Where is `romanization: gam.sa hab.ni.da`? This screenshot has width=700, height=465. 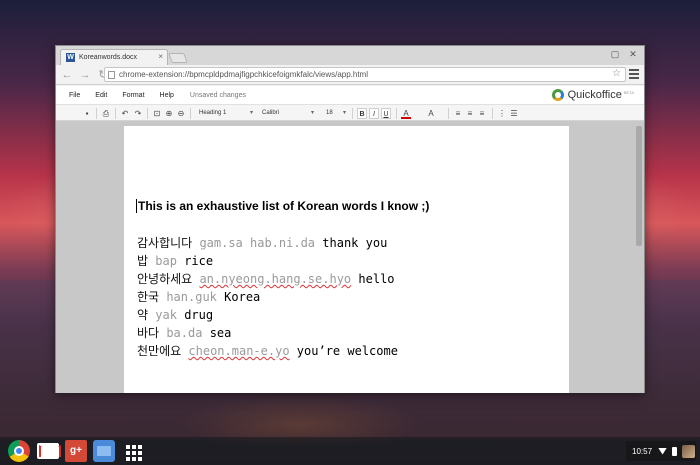 romanization: gam.sa hab.ni.da is located at coordinates (257, 243).